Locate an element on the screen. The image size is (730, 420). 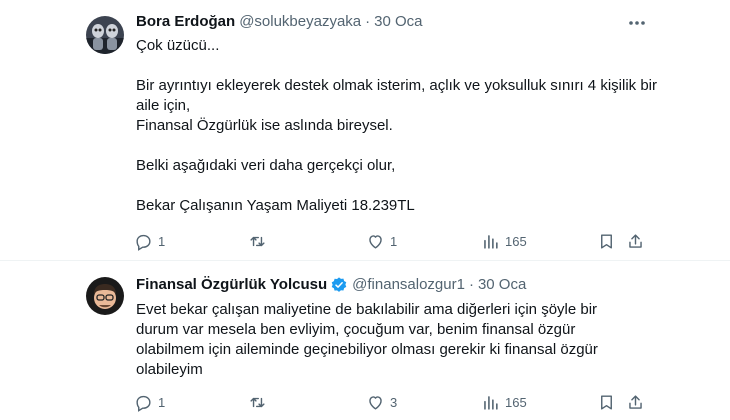
author-name: Finansal Özgürlük Yolcusu is located at coordinates (231, 285).